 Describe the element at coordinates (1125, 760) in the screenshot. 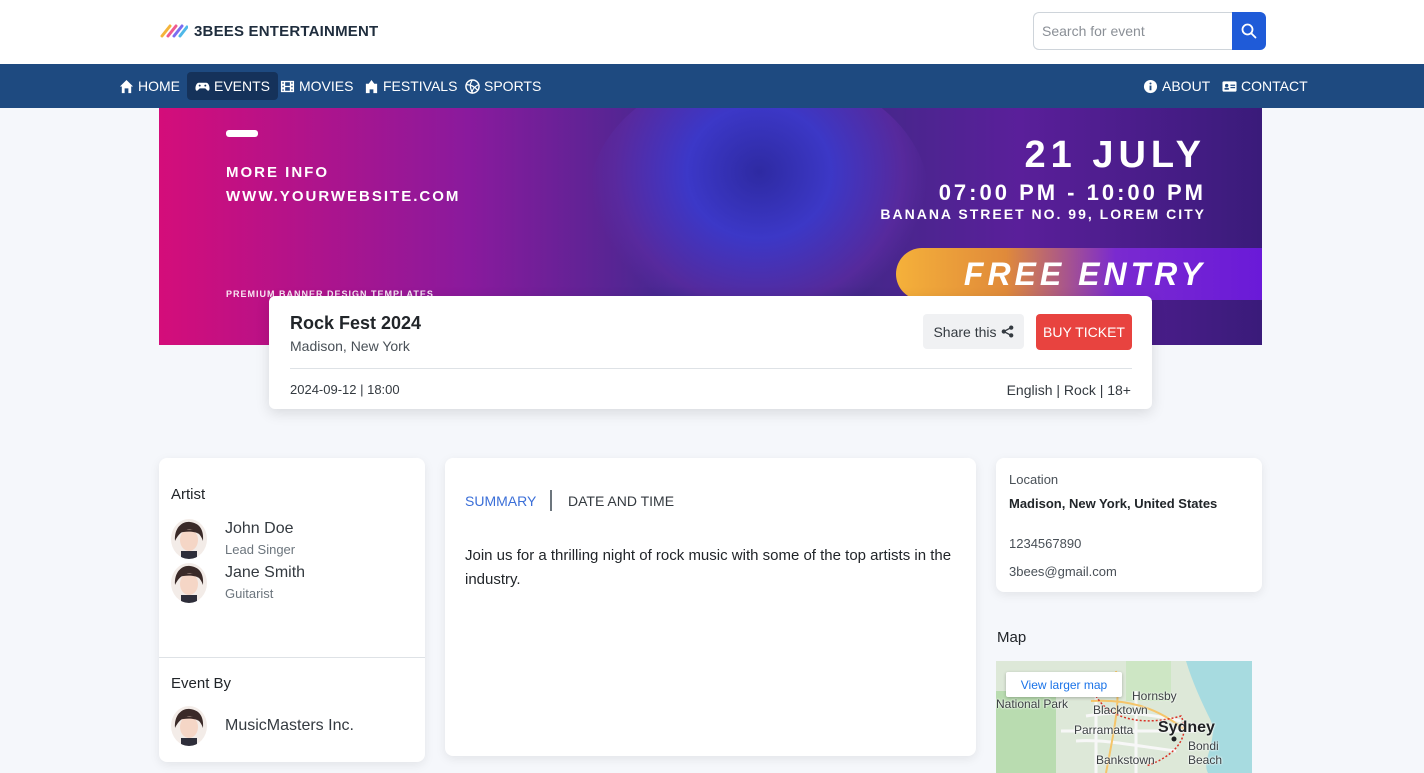

I see `map-label-bankstown: Bankstown` at that location.